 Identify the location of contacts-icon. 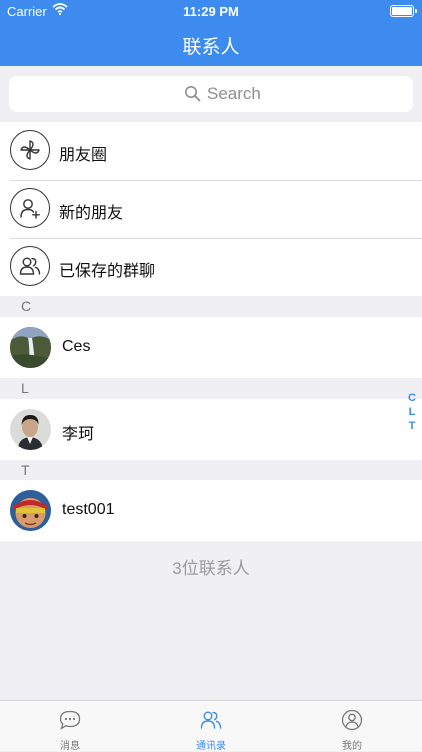
(211, 722).